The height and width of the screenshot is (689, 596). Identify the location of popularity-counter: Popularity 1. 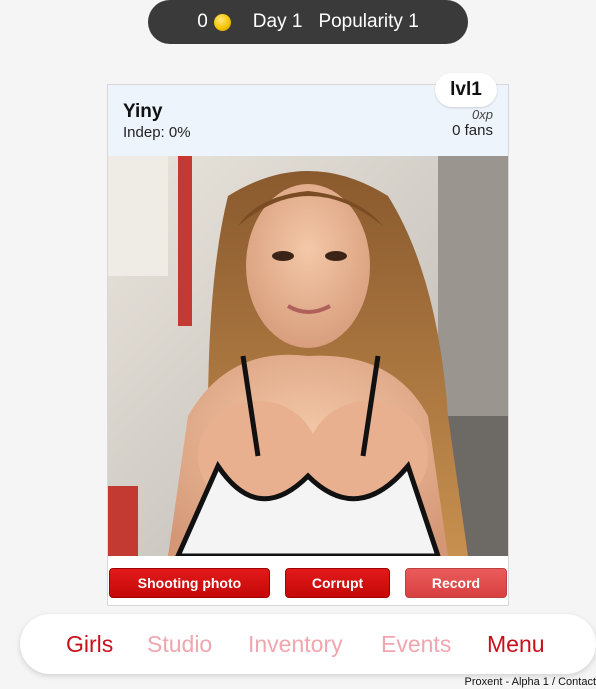
(368, 21).